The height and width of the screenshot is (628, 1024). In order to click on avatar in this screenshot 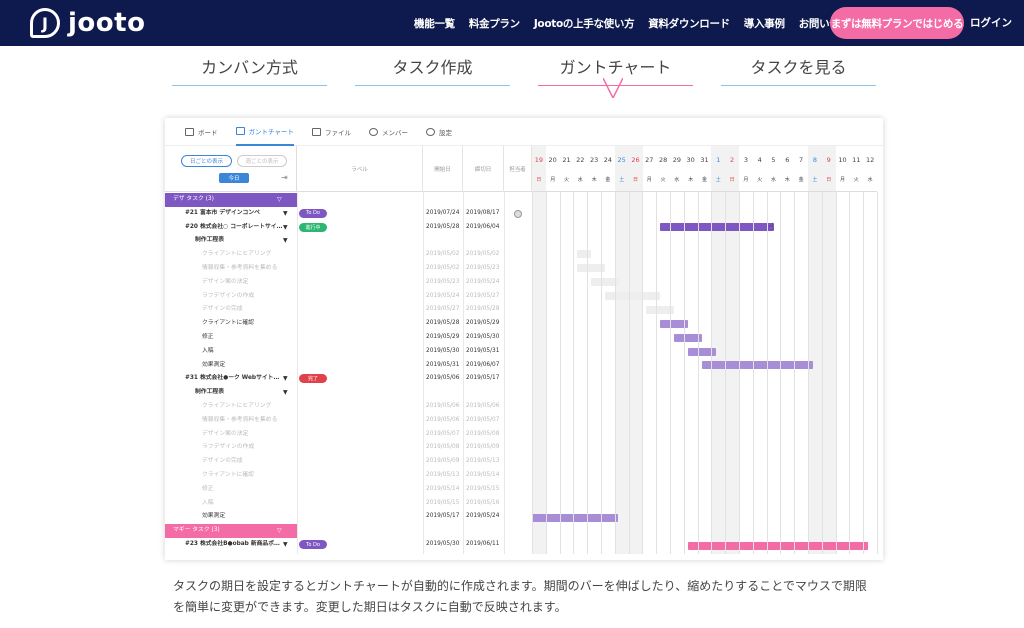, I will do `click(518, 213)`.